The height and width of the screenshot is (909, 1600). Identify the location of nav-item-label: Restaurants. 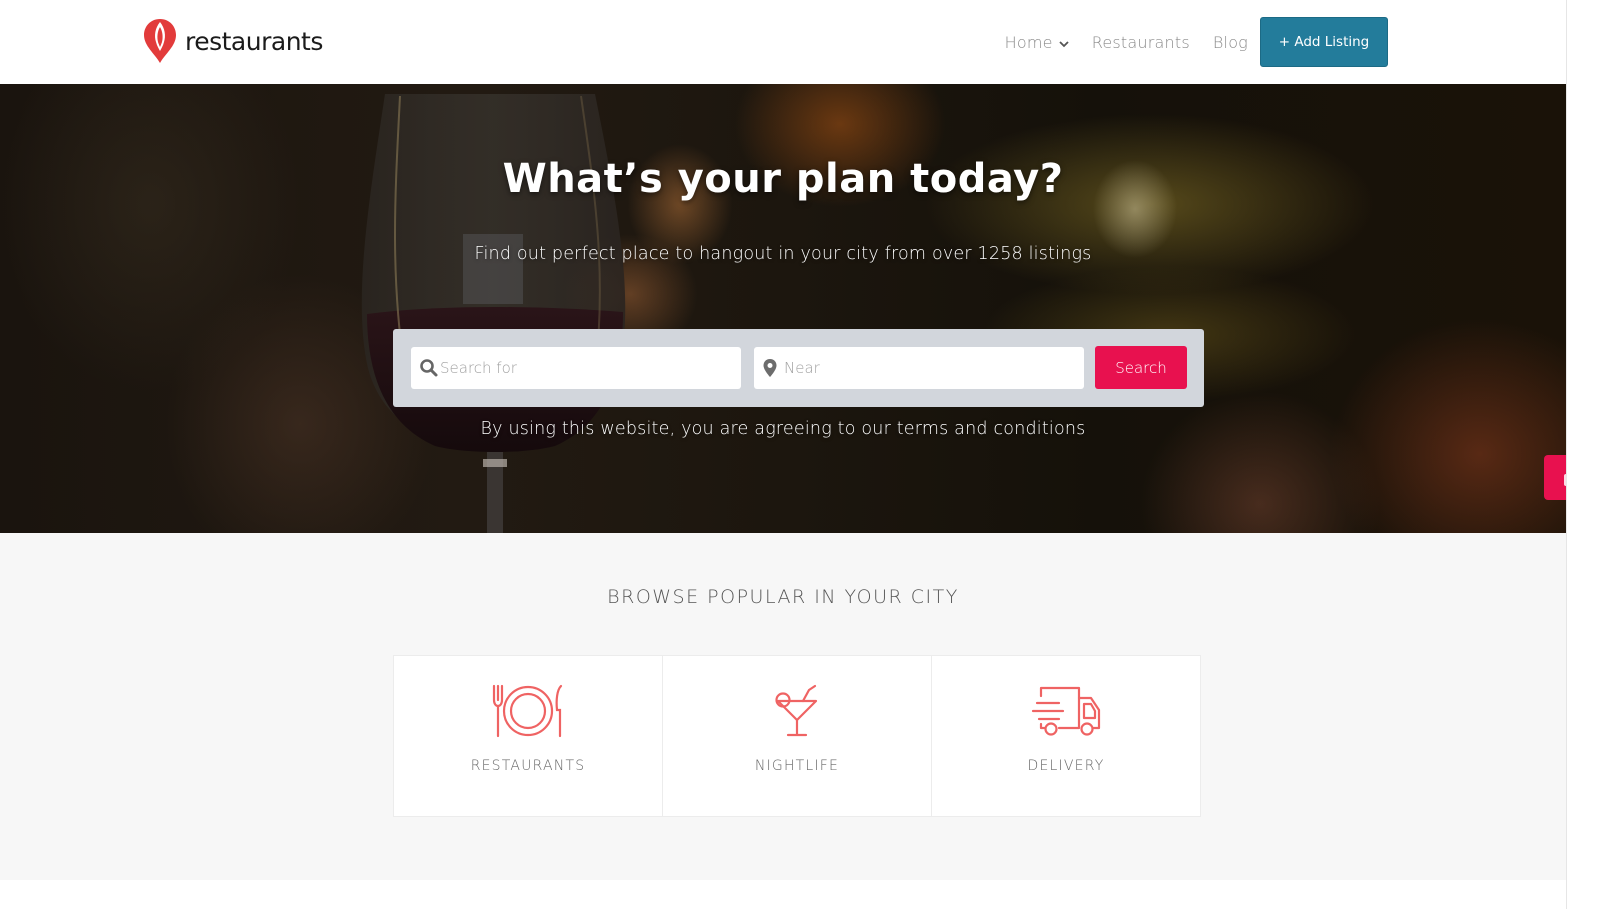
(1140, 42).